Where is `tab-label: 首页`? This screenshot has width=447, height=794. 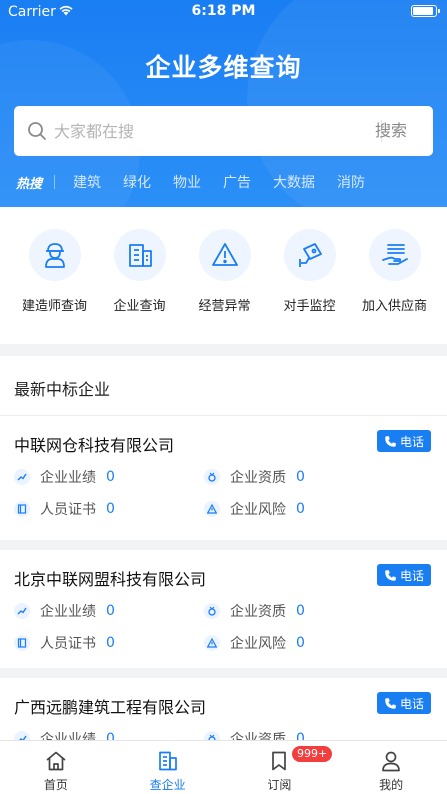 tab-label: 首页 is located at coordinates (55, 785).